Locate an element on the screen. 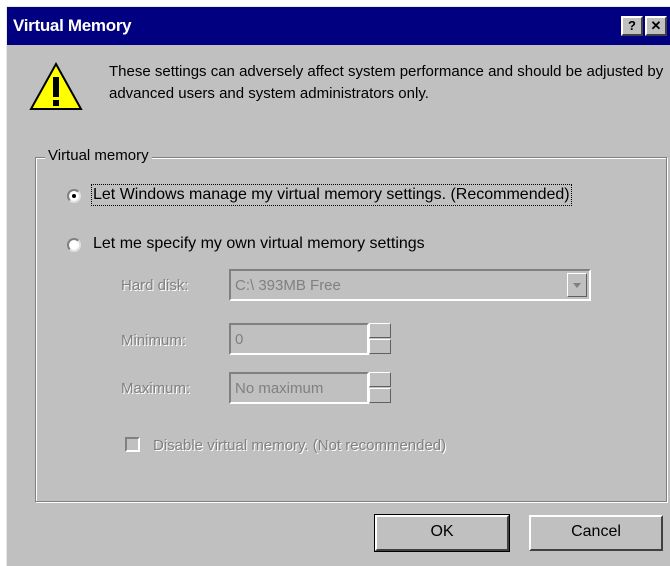 The height and width of the screenshot is (566, 670). warning-icon is located at coordinates (56, 86).